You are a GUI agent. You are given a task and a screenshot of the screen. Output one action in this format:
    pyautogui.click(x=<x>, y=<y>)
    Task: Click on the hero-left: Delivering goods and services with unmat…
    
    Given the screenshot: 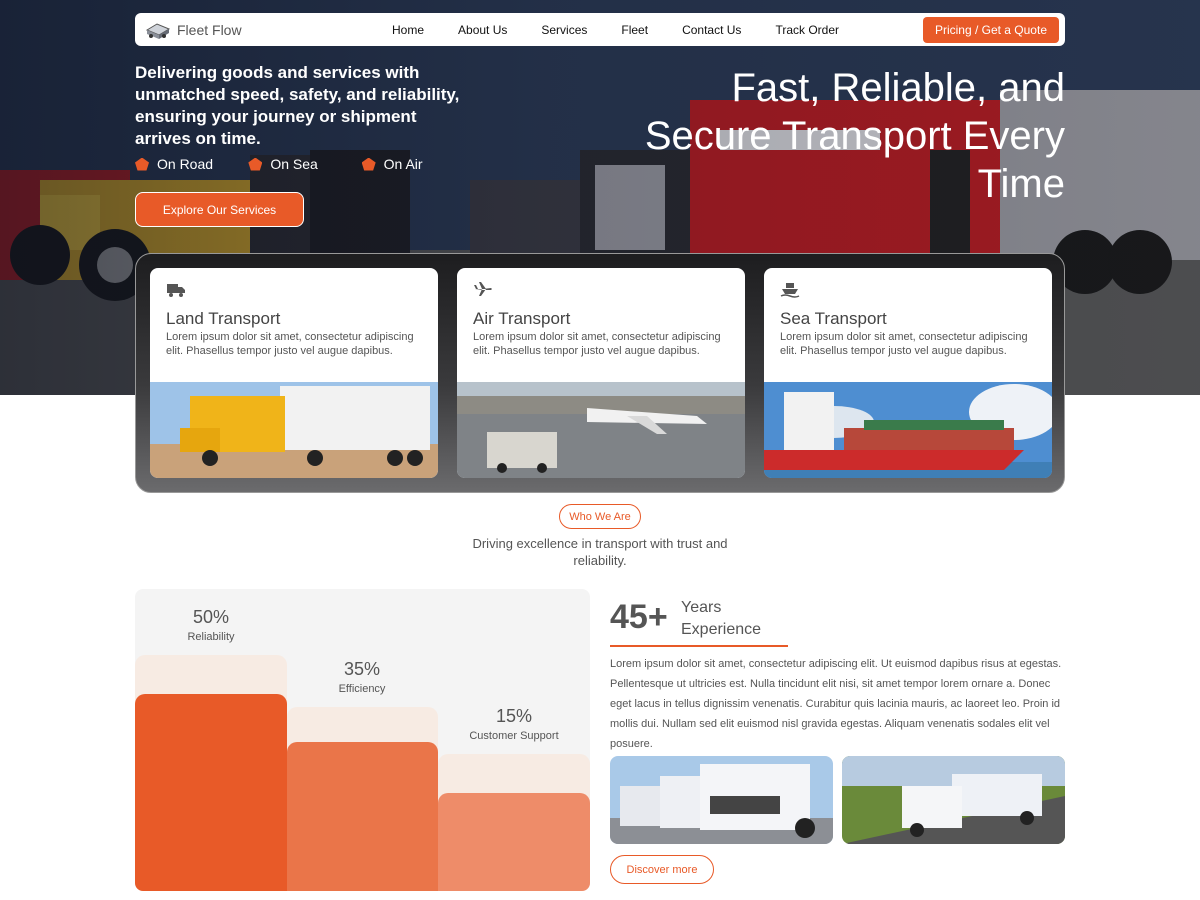 What is the action you would take?
    pyautogui.click(x=305, y=117)
    